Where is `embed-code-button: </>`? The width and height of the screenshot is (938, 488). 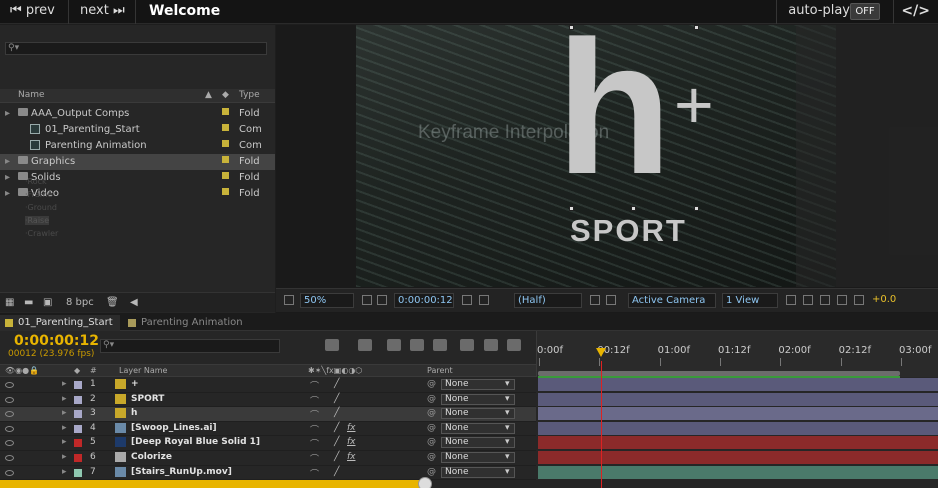
embed-code-button: </> is located at coordinates (915, 11).